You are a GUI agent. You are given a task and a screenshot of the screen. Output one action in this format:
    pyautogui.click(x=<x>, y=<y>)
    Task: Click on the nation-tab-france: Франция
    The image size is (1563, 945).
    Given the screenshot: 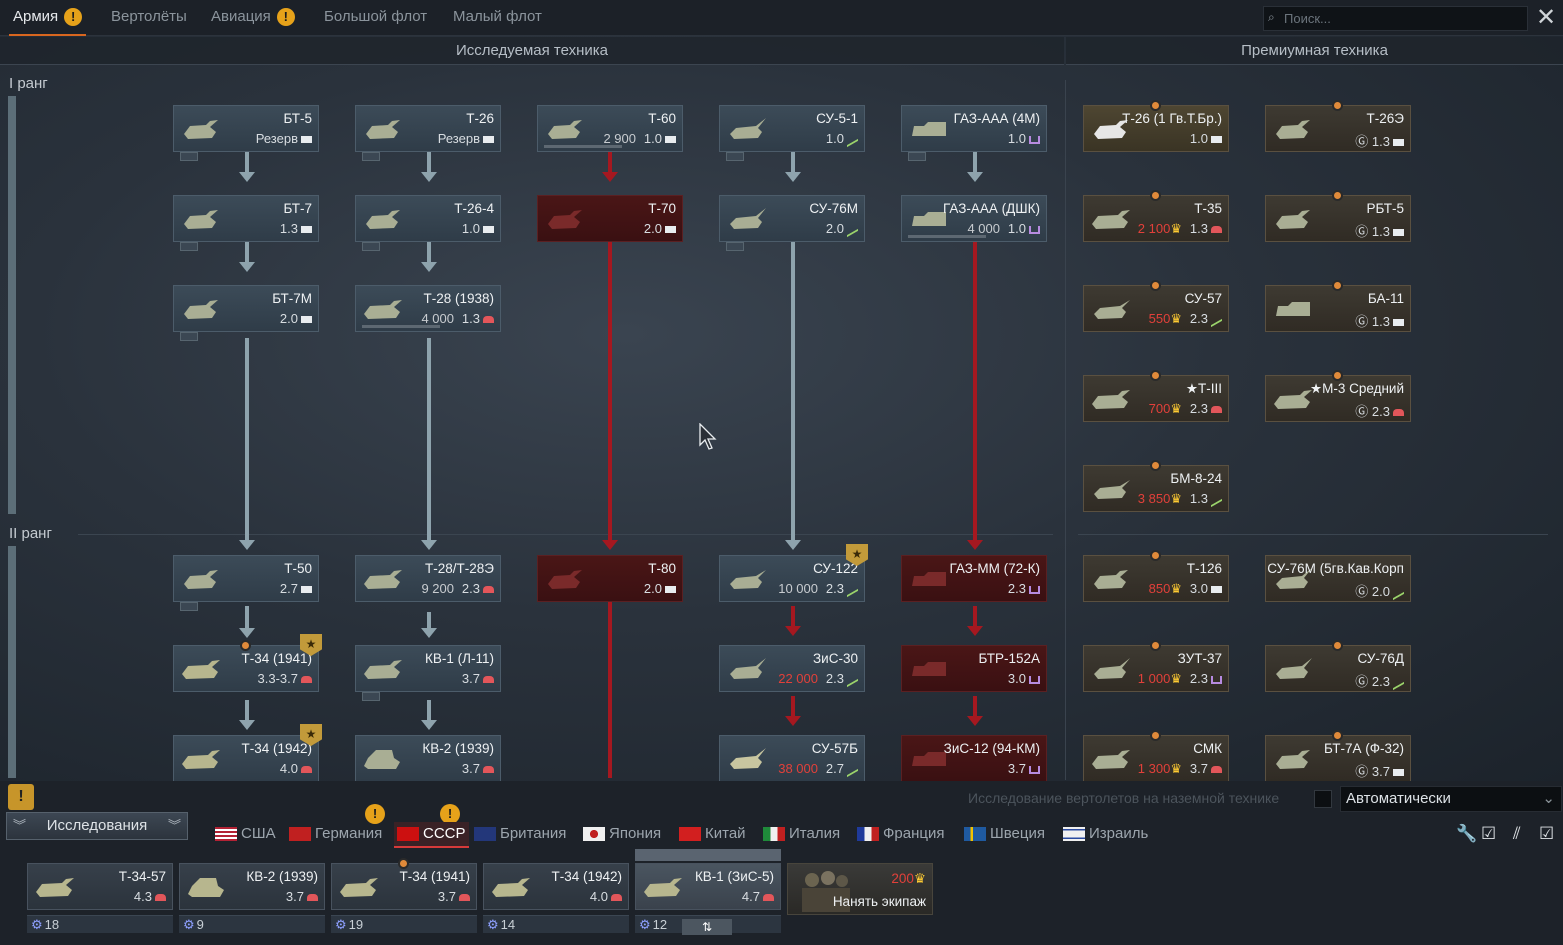 What is the action you would take?
    pyautogui.click(x=900, y=835)
    